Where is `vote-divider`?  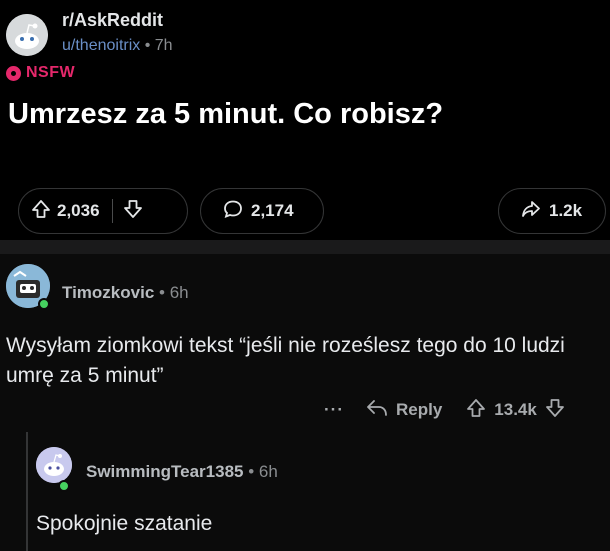
vote-divider is located at coordinates (112, 211).